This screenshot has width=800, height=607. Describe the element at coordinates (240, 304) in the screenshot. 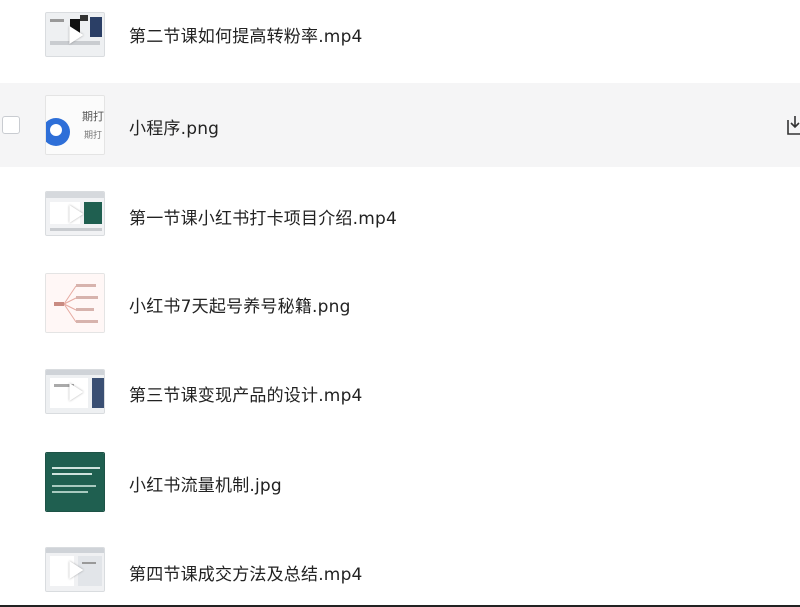

I see `file-name: 小红书7天起号养号秘籍.png` at that location.